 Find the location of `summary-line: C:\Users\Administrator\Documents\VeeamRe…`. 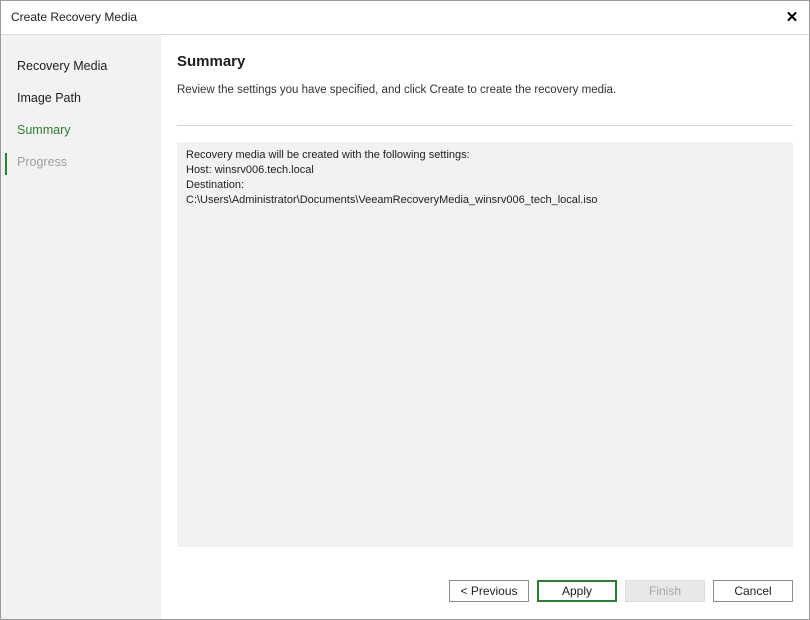

summary-line: C:\Users\Administrator\Documents\VeeamRe… is located at coordinates (392, 200).